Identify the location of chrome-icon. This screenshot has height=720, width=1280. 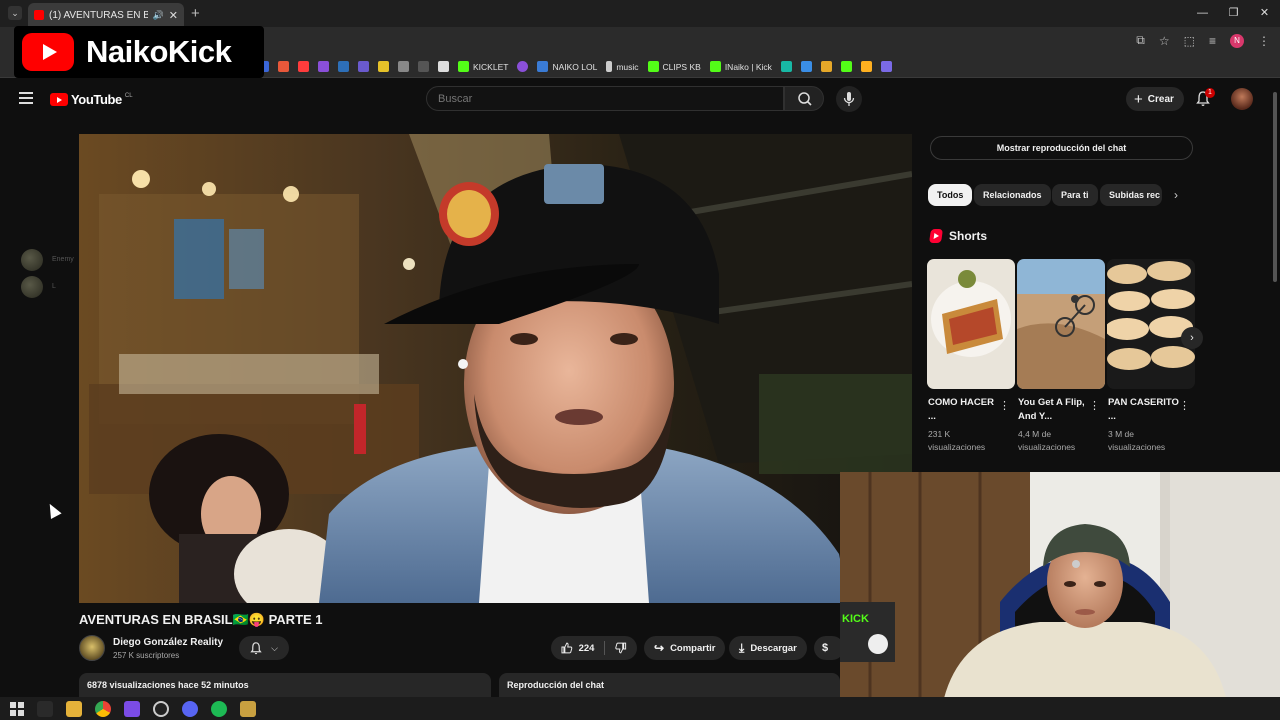
(103, 708).